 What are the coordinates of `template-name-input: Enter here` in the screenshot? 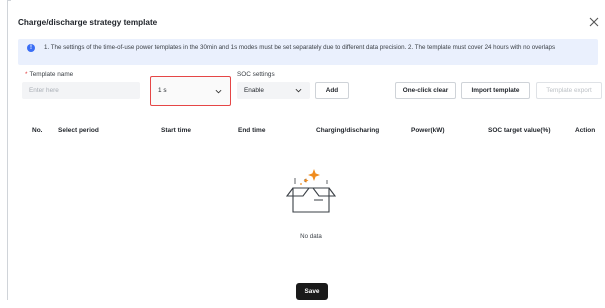 It's located at (81, 90).